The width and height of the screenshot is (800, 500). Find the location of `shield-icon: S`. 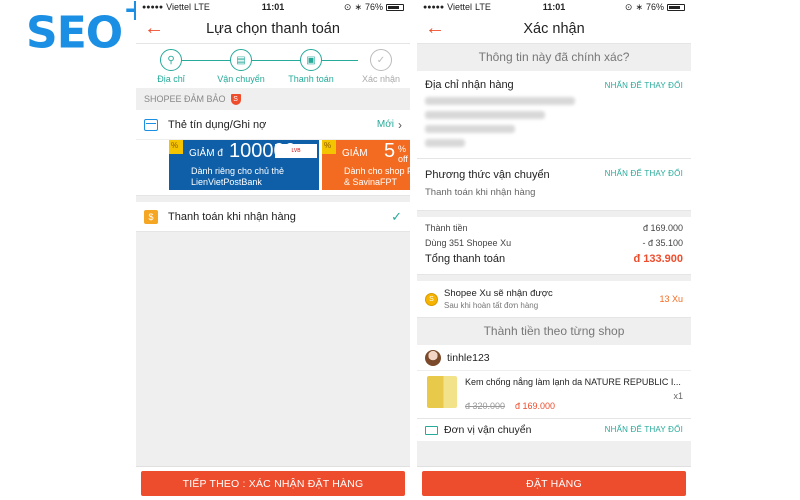

shield-icon: S is located at coordinates (235, 99).